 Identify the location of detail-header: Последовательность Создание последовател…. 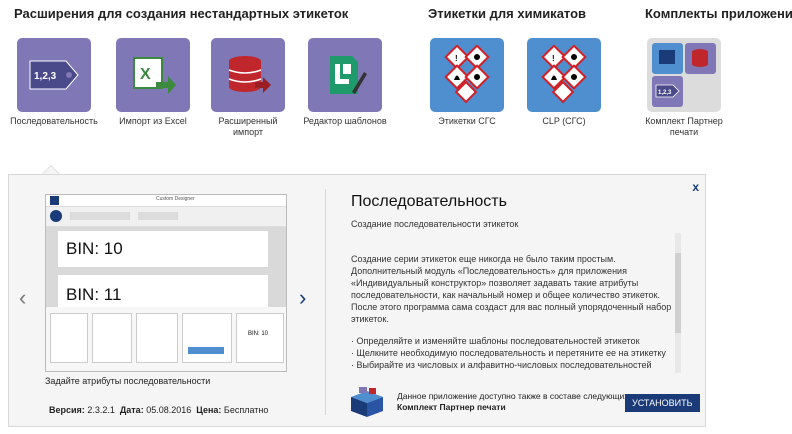
(521, 211).